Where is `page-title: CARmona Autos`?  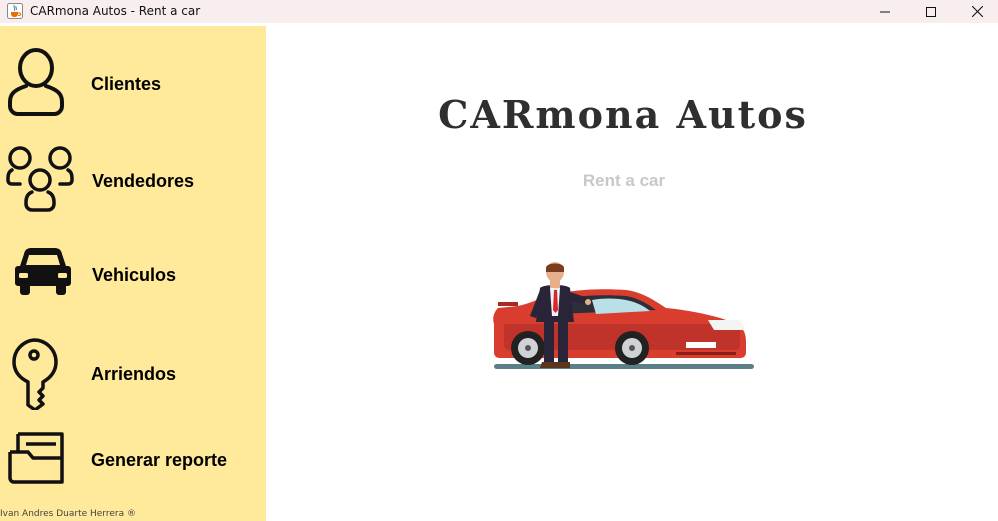
page-title: CARmona Autos is located at coordinates (623, 114).